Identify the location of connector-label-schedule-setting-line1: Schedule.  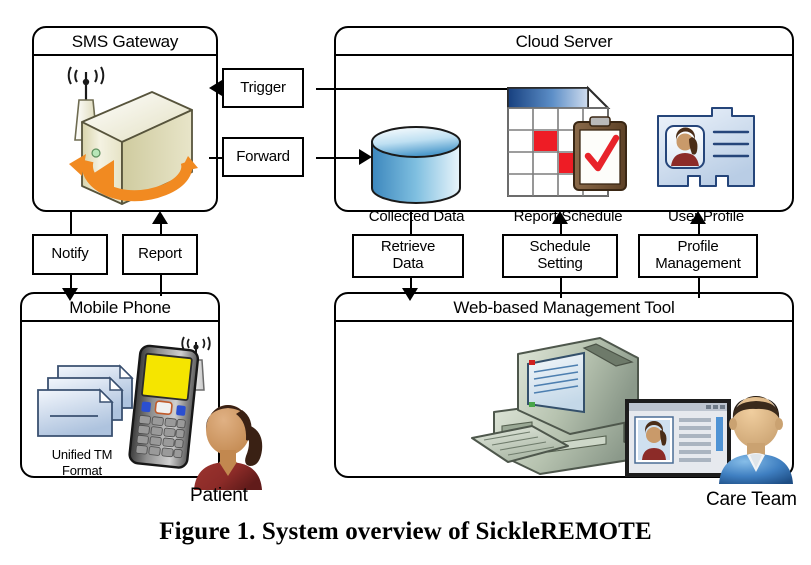
(560, 247).